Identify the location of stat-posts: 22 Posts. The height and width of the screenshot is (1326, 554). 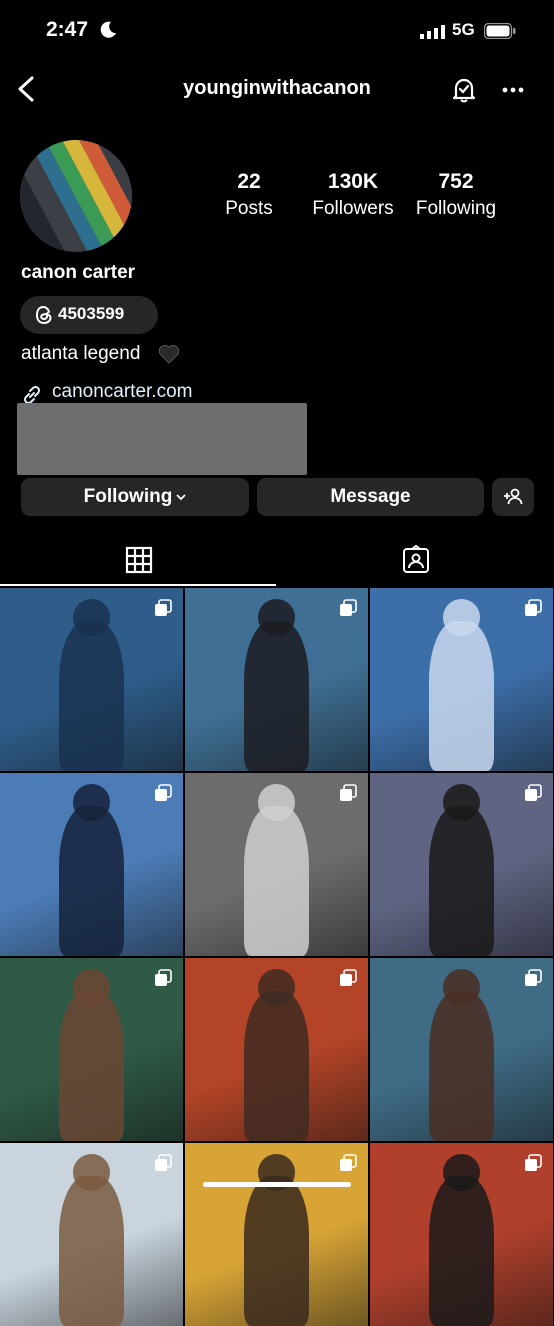
(249, 195).